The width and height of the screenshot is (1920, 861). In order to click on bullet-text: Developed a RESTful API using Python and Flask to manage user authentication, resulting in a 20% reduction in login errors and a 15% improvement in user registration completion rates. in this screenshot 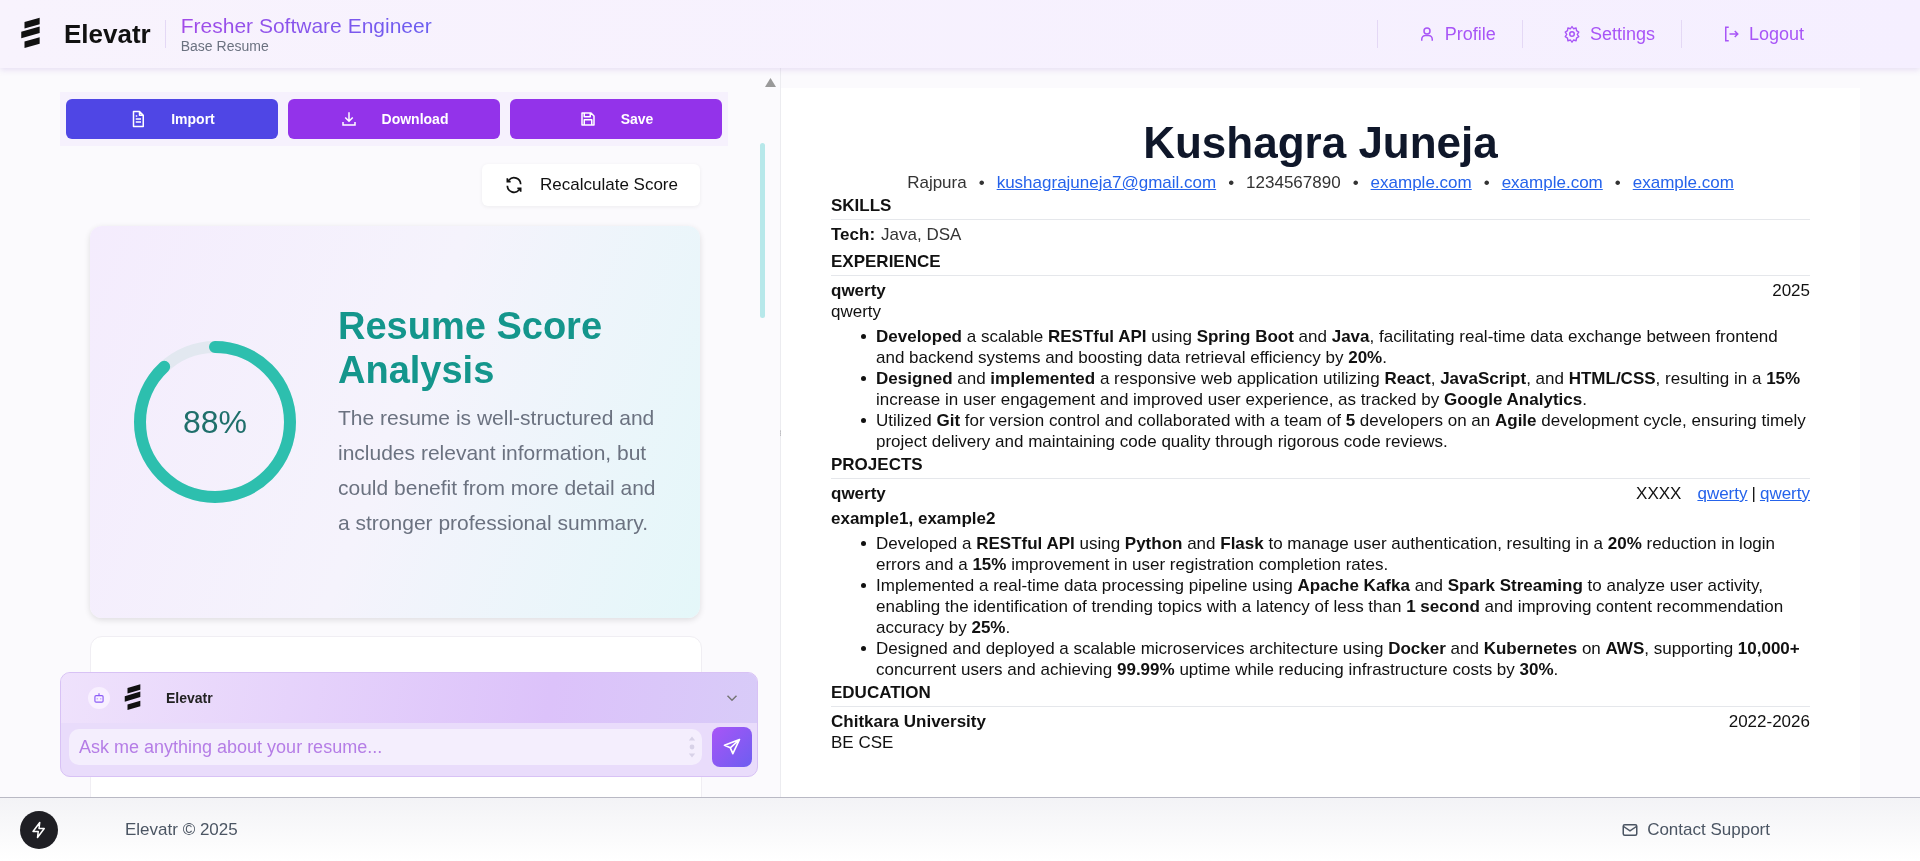, I will do `click(1326, 554)`.